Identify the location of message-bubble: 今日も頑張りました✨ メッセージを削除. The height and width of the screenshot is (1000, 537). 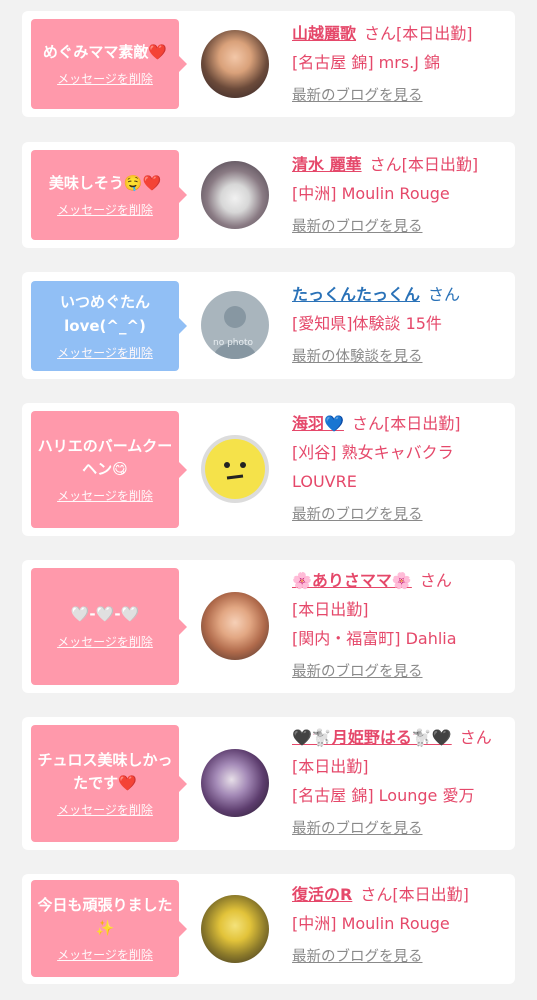
(109, 928).